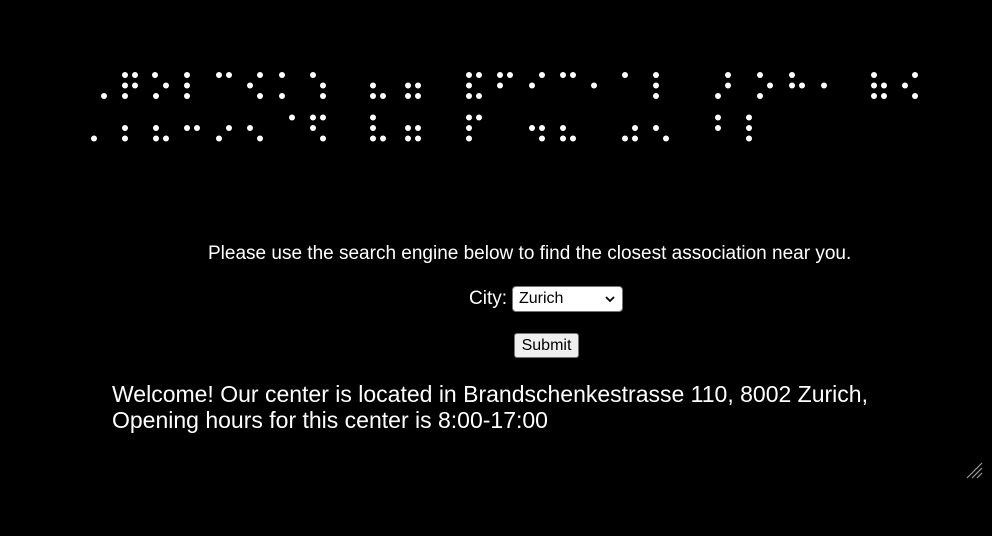  Describe the element at coordinates (488, 298) in the screenshot. I see `city-label: City:` at that location.